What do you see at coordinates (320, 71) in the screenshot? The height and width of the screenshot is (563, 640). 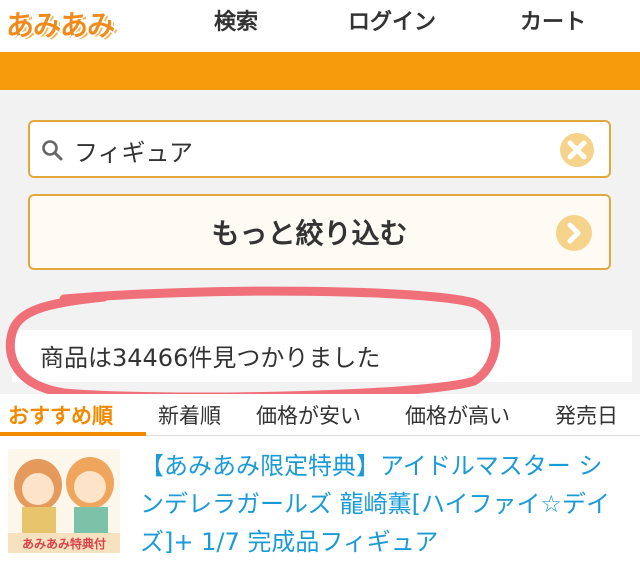 I see `header-divider-bar` at bounding box center [320, 71].